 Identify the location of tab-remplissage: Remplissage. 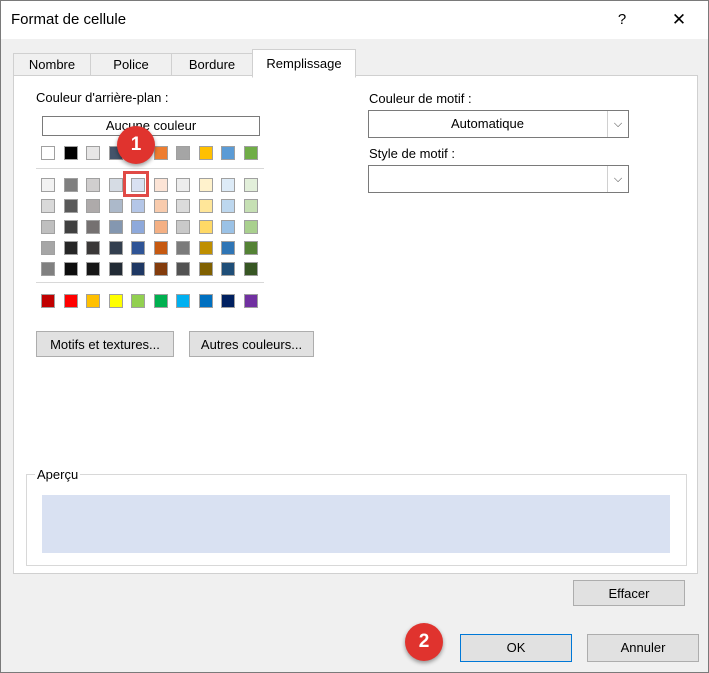
(304, 63).